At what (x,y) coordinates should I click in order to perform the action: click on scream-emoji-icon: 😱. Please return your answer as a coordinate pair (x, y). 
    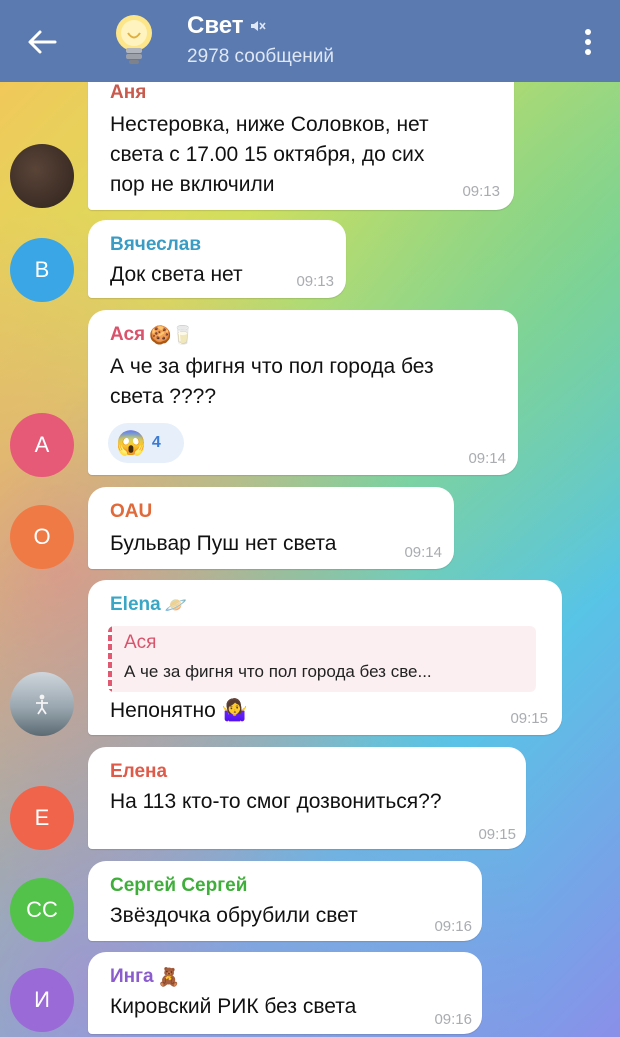
    Looking at the image, I should click on (131, 443).